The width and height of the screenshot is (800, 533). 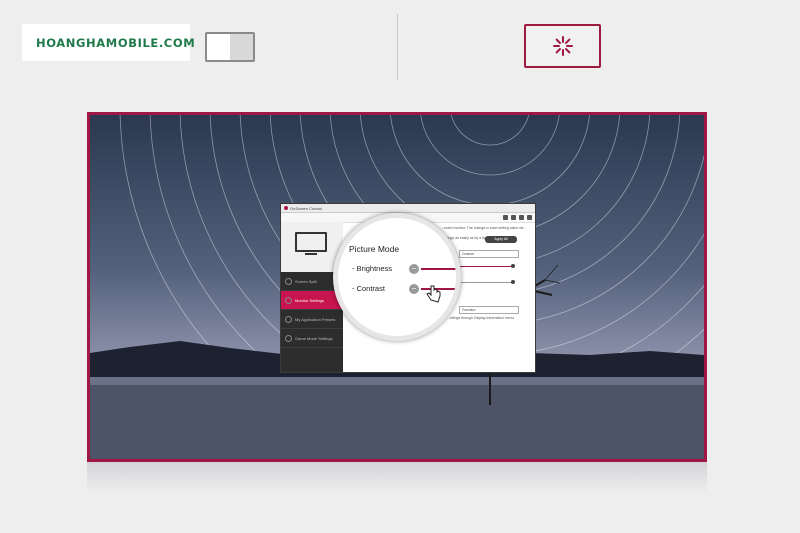 What do you see at coordinates (288, 338) in the screenshot?
I see `game-mode-icon` at bounding box center [288, 338].